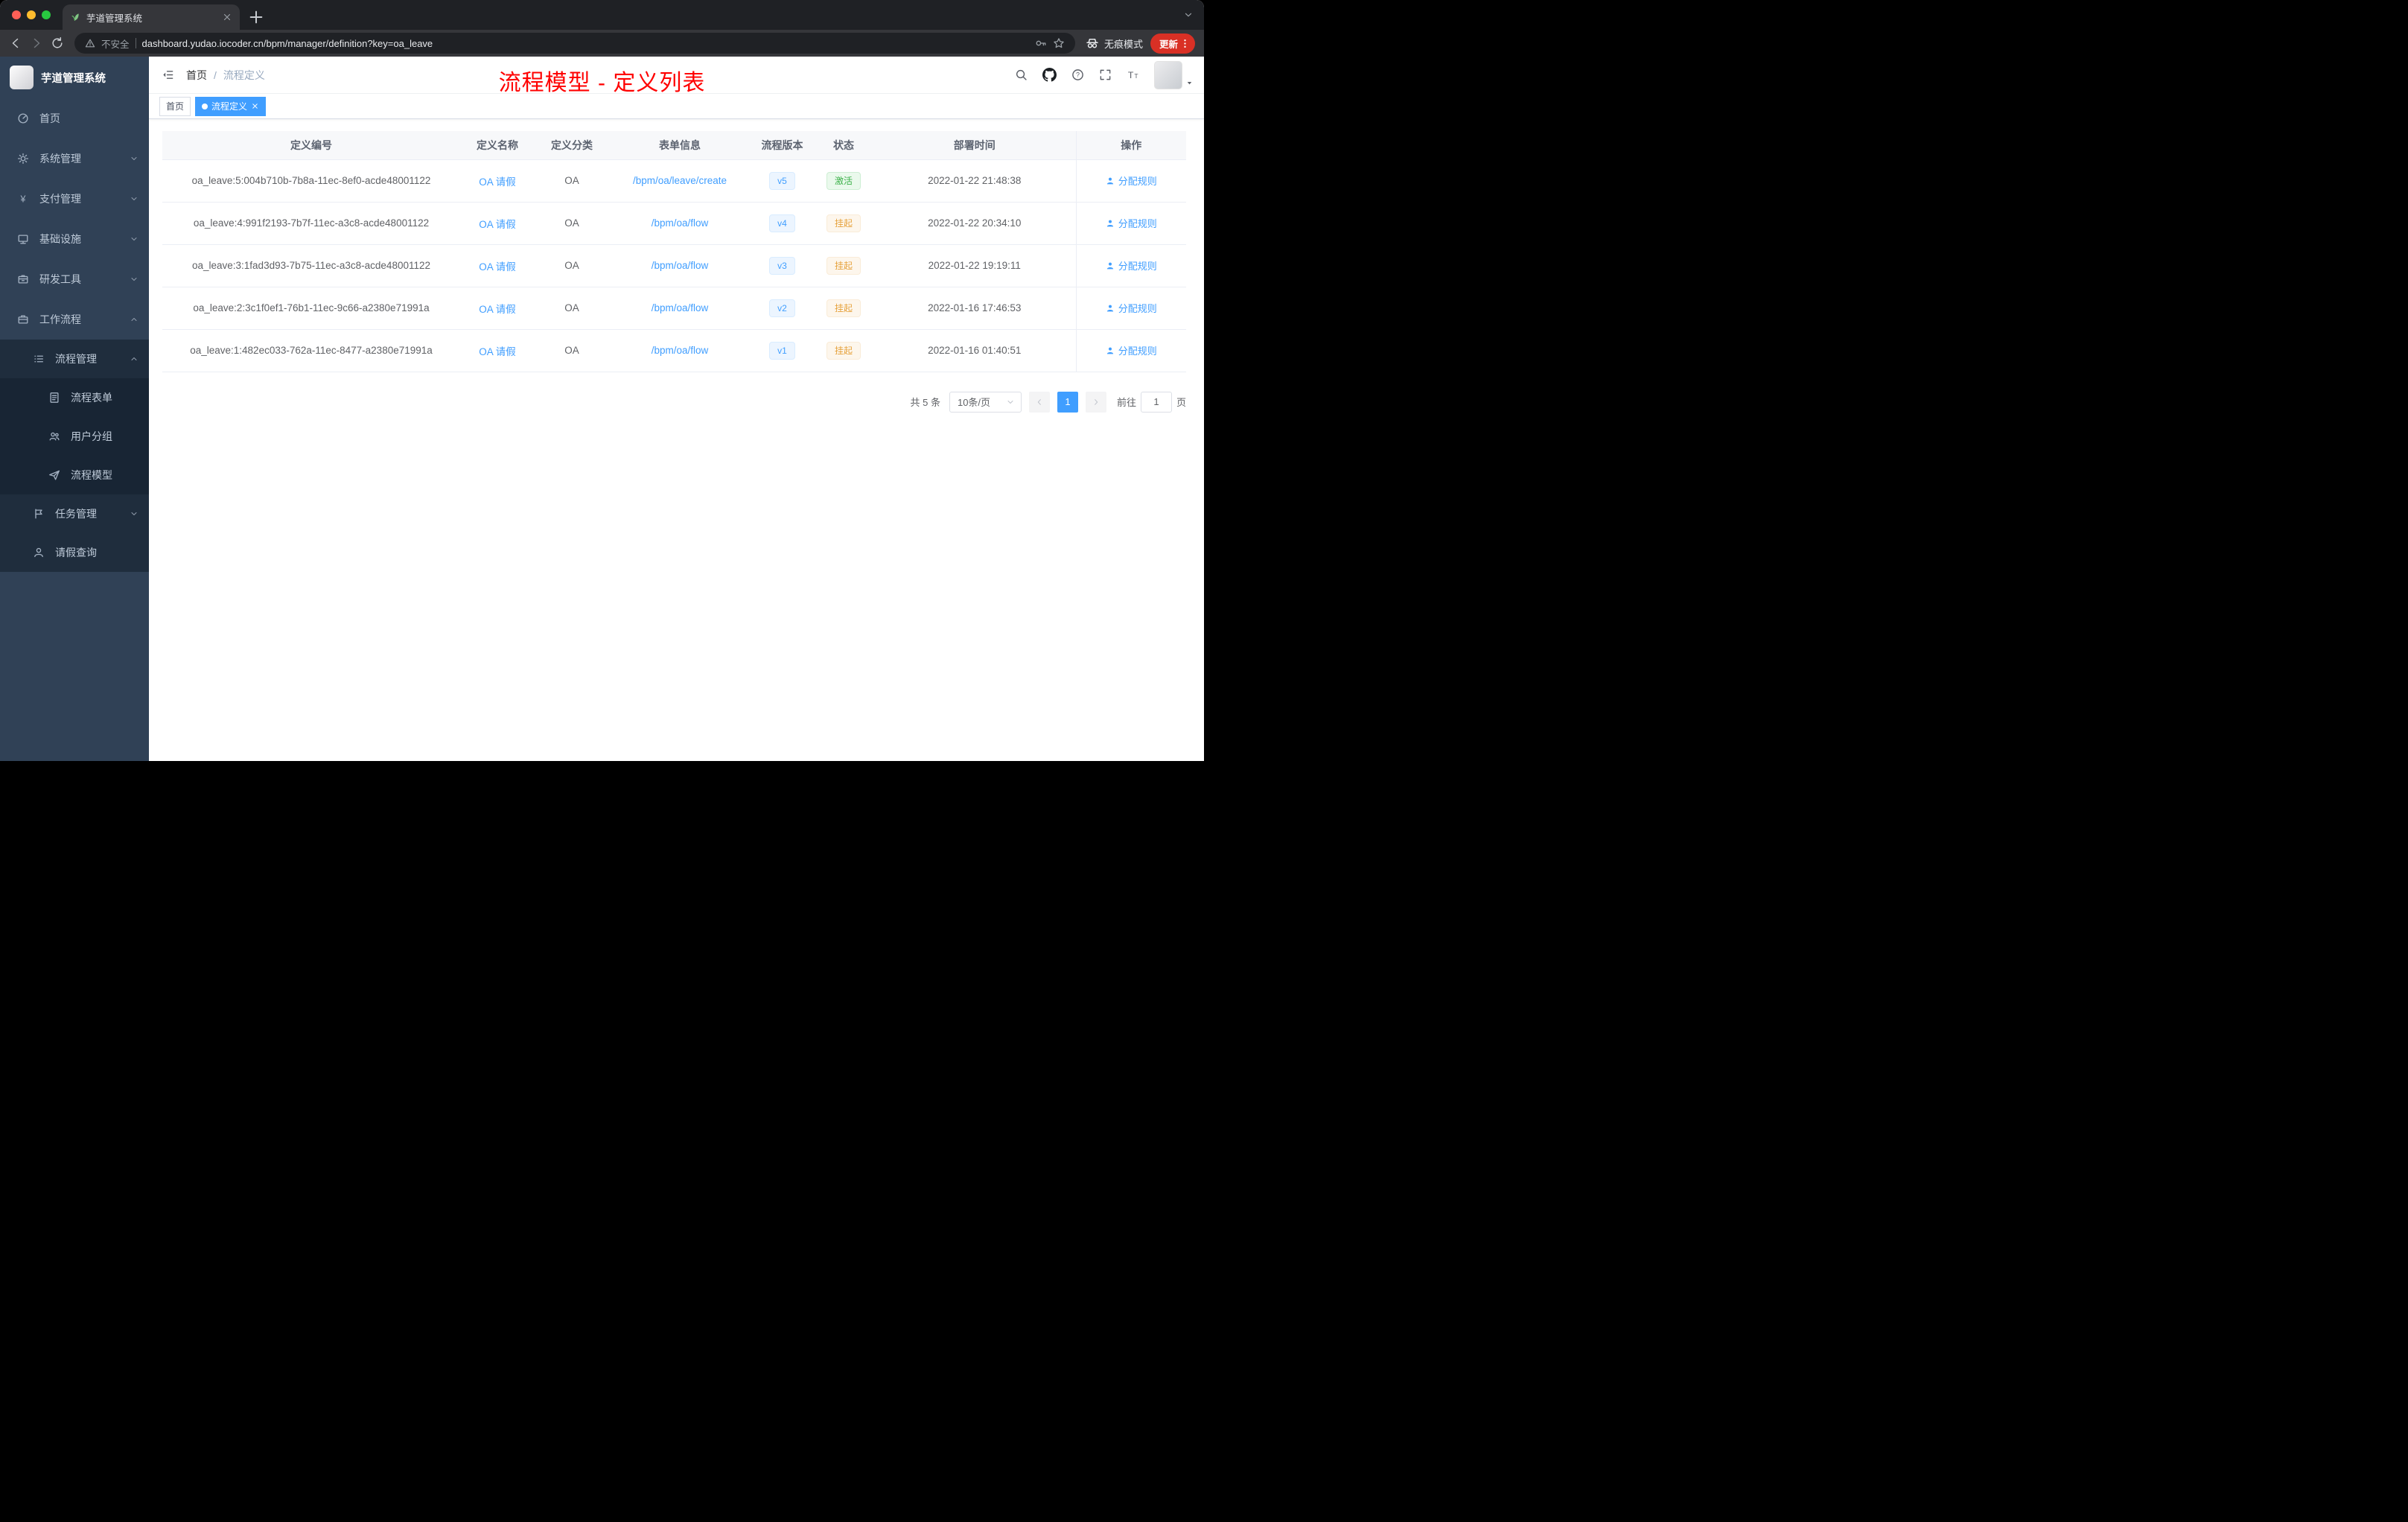 The height and width of the screenshot is (1522, 2408). What do you see at coordinates (602, 15) in the screenshot?
I see `browser-tabstrip: 芋道管理系统` at bounding box center [602, 15].